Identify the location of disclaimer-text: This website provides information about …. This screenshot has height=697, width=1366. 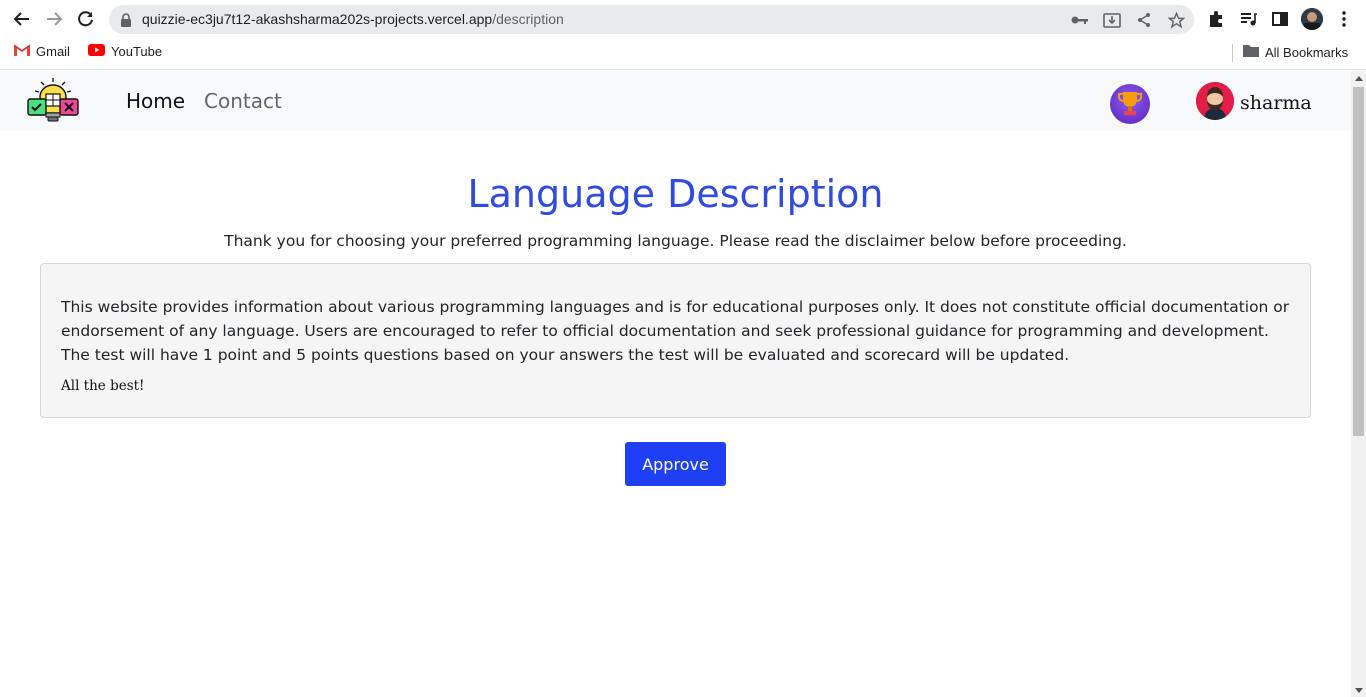
(675, 331).